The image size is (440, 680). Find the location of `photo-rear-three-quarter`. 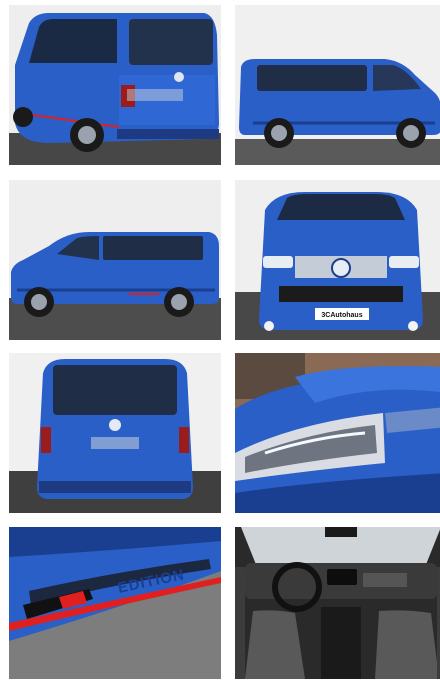

photo-rear-three-quarter is located at coordinates (115, 85).